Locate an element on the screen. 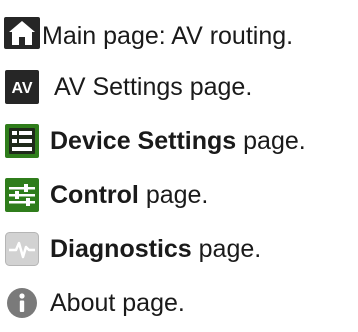  av-badge-icon: AV is located at coordinates (22, 87).